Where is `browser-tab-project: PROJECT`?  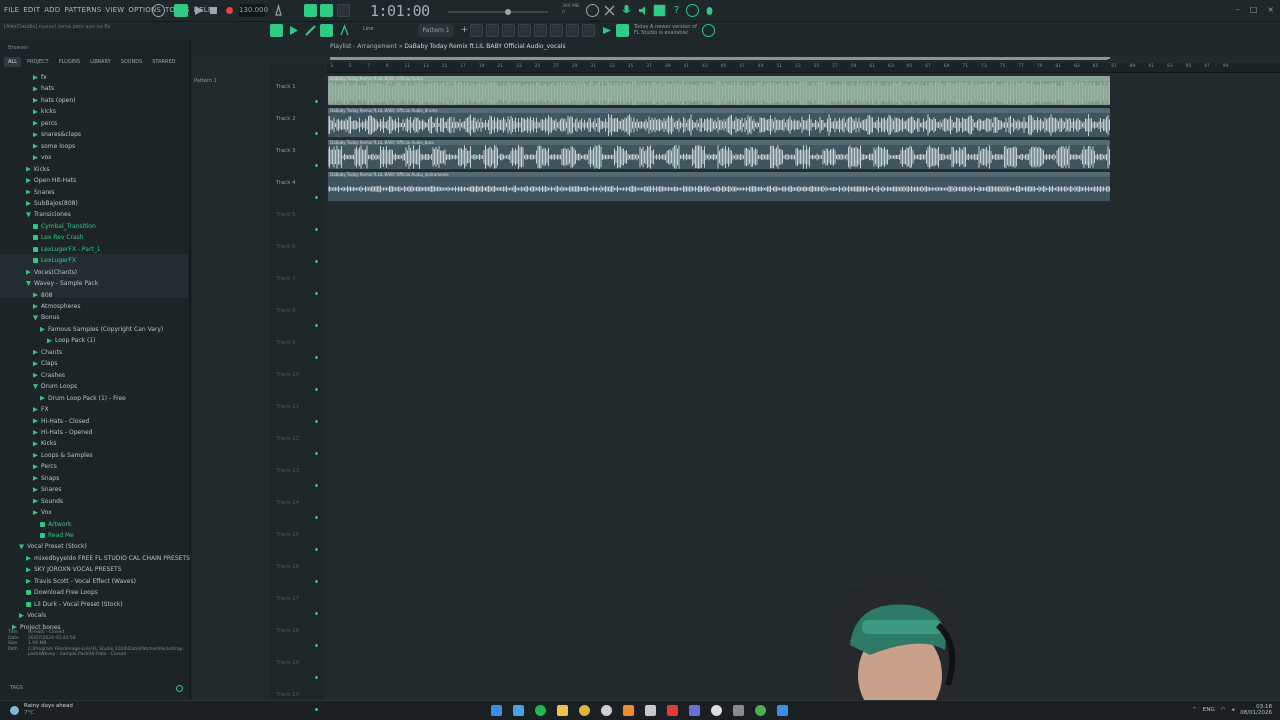
browser-tab-project: PROJECT is located at coordinates (38, 62).